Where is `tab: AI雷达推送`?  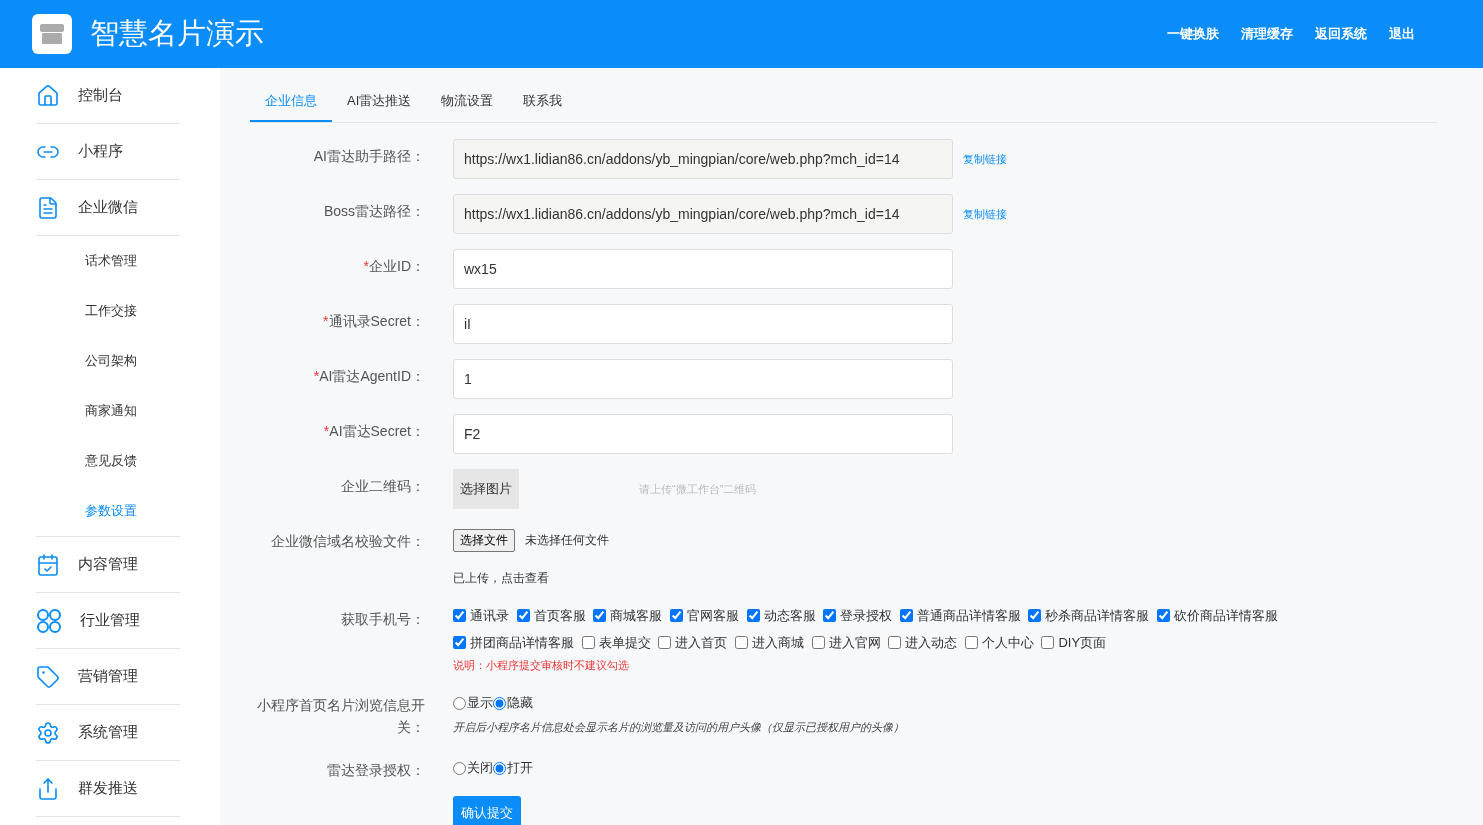
tab: AI雷达推送 is located at coordinates (379, 104).